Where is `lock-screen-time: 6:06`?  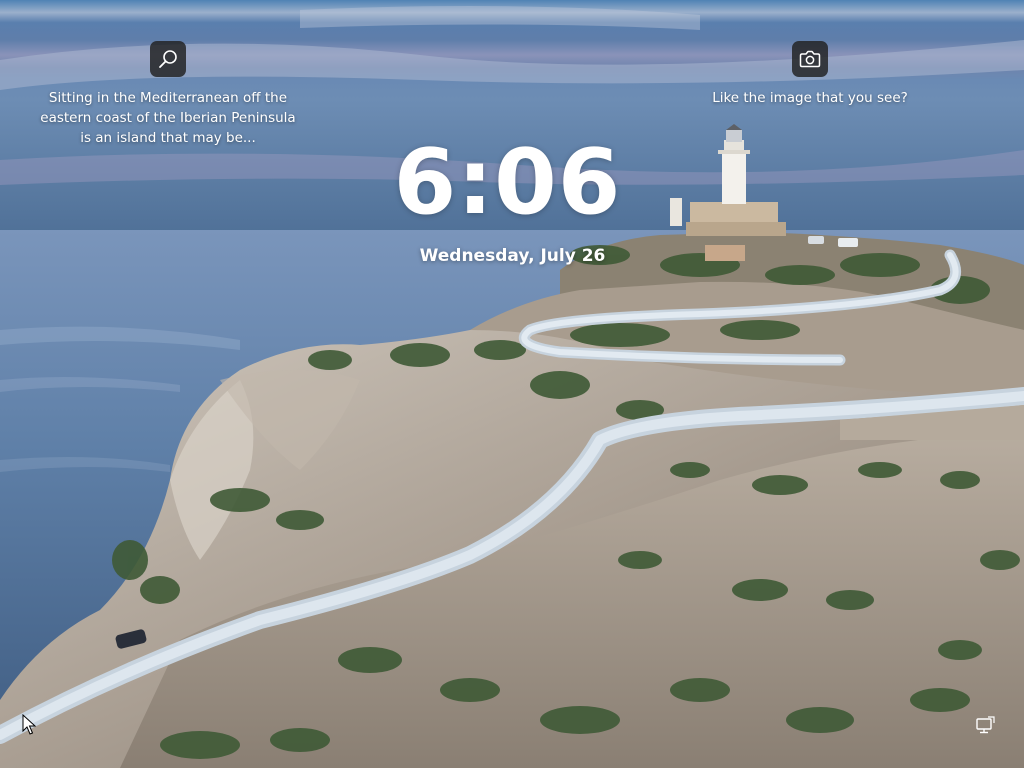
lock-screen-time: 6:06 is located at coordinates (507, 182).